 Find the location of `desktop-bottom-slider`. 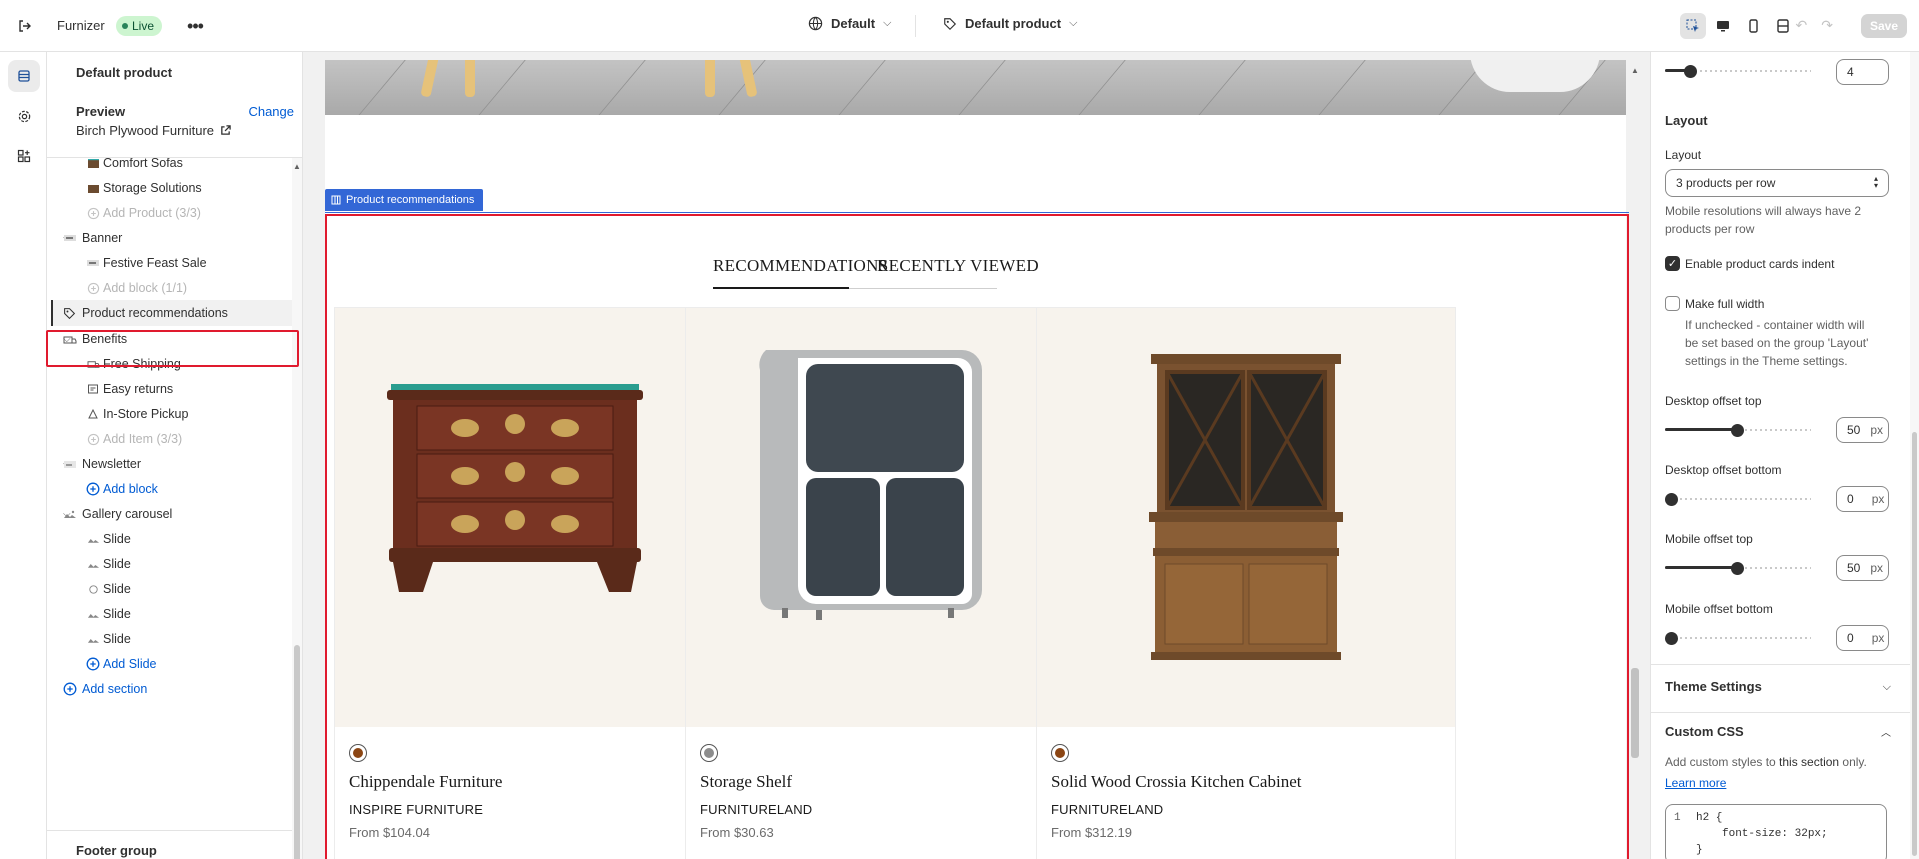

desktop-bottom-slider is located at coordinates (1738, 499).